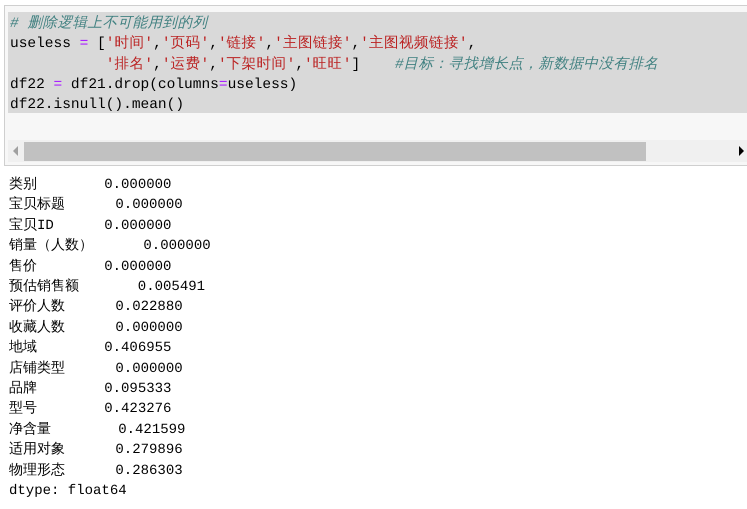  I want to click on output-line: 宝贝ID 0.000000, so click(90, 226).